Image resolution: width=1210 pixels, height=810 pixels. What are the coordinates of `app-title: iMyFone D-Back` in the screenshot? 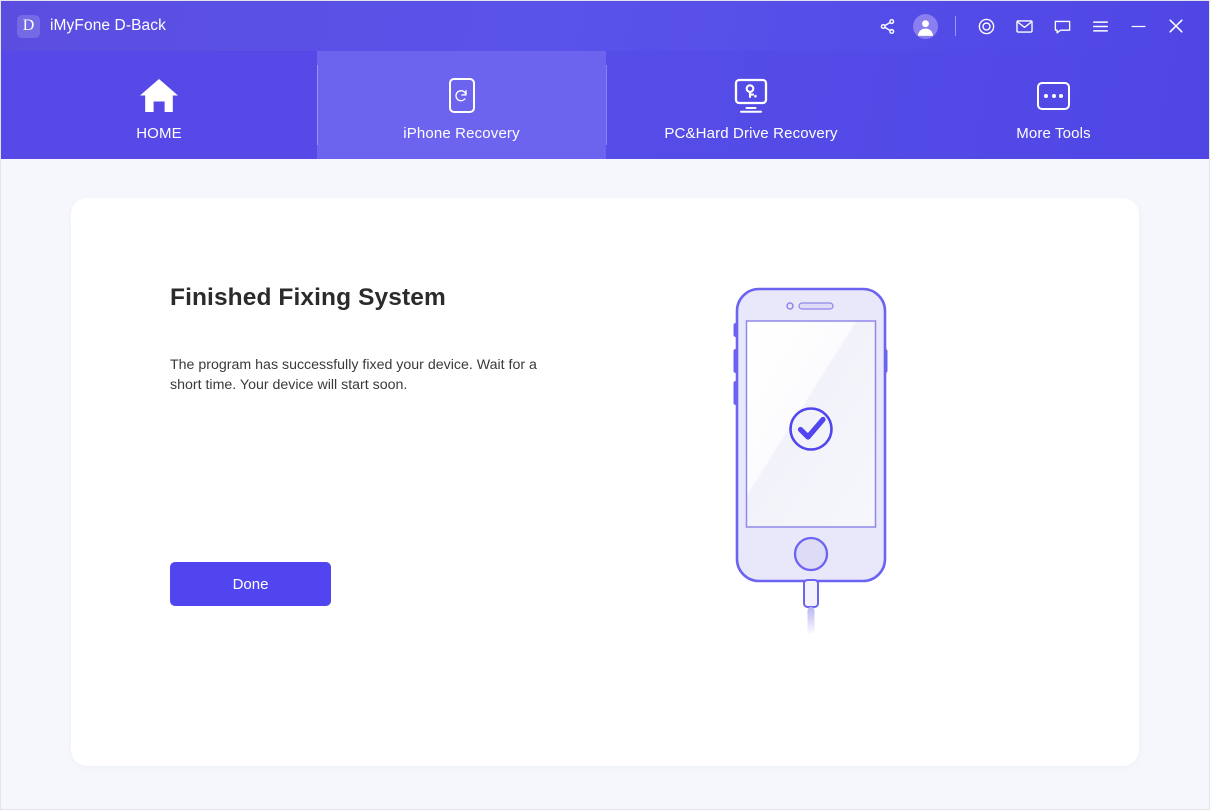 It's located at (108, 25).